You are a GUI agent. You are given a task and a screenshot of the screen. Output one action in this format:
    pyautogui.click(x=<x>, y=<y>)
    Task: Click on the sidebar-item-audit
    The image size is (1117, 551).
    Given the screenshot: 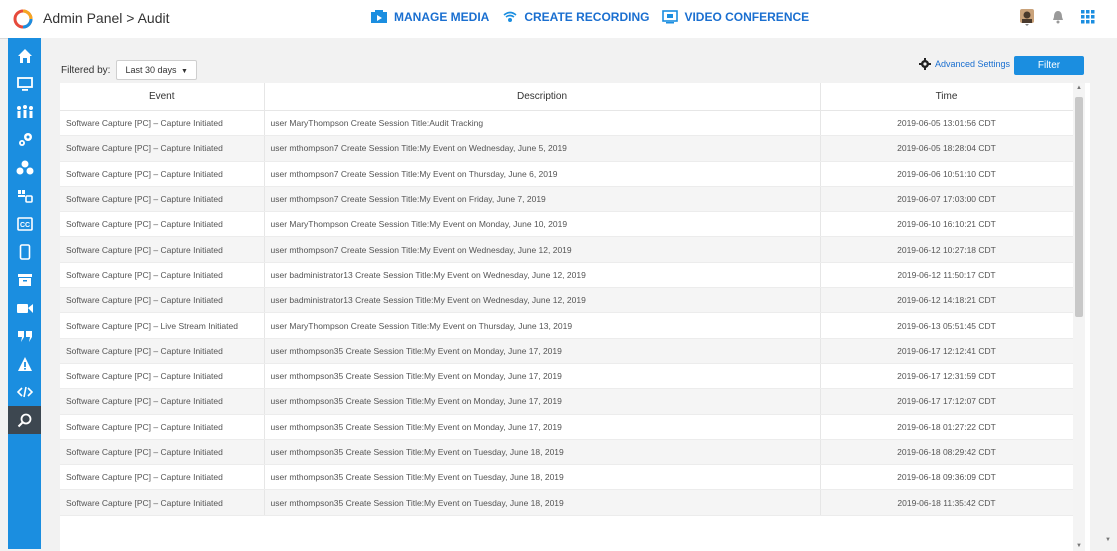 What is the action you would take?
    pyautogui.click(x=24, y=420)
    